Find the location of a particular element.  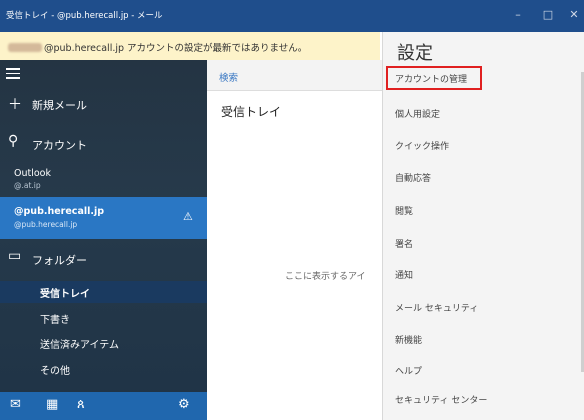

account-herecall-email: @pub.herecall.jp is located at coordinates (46, 224).